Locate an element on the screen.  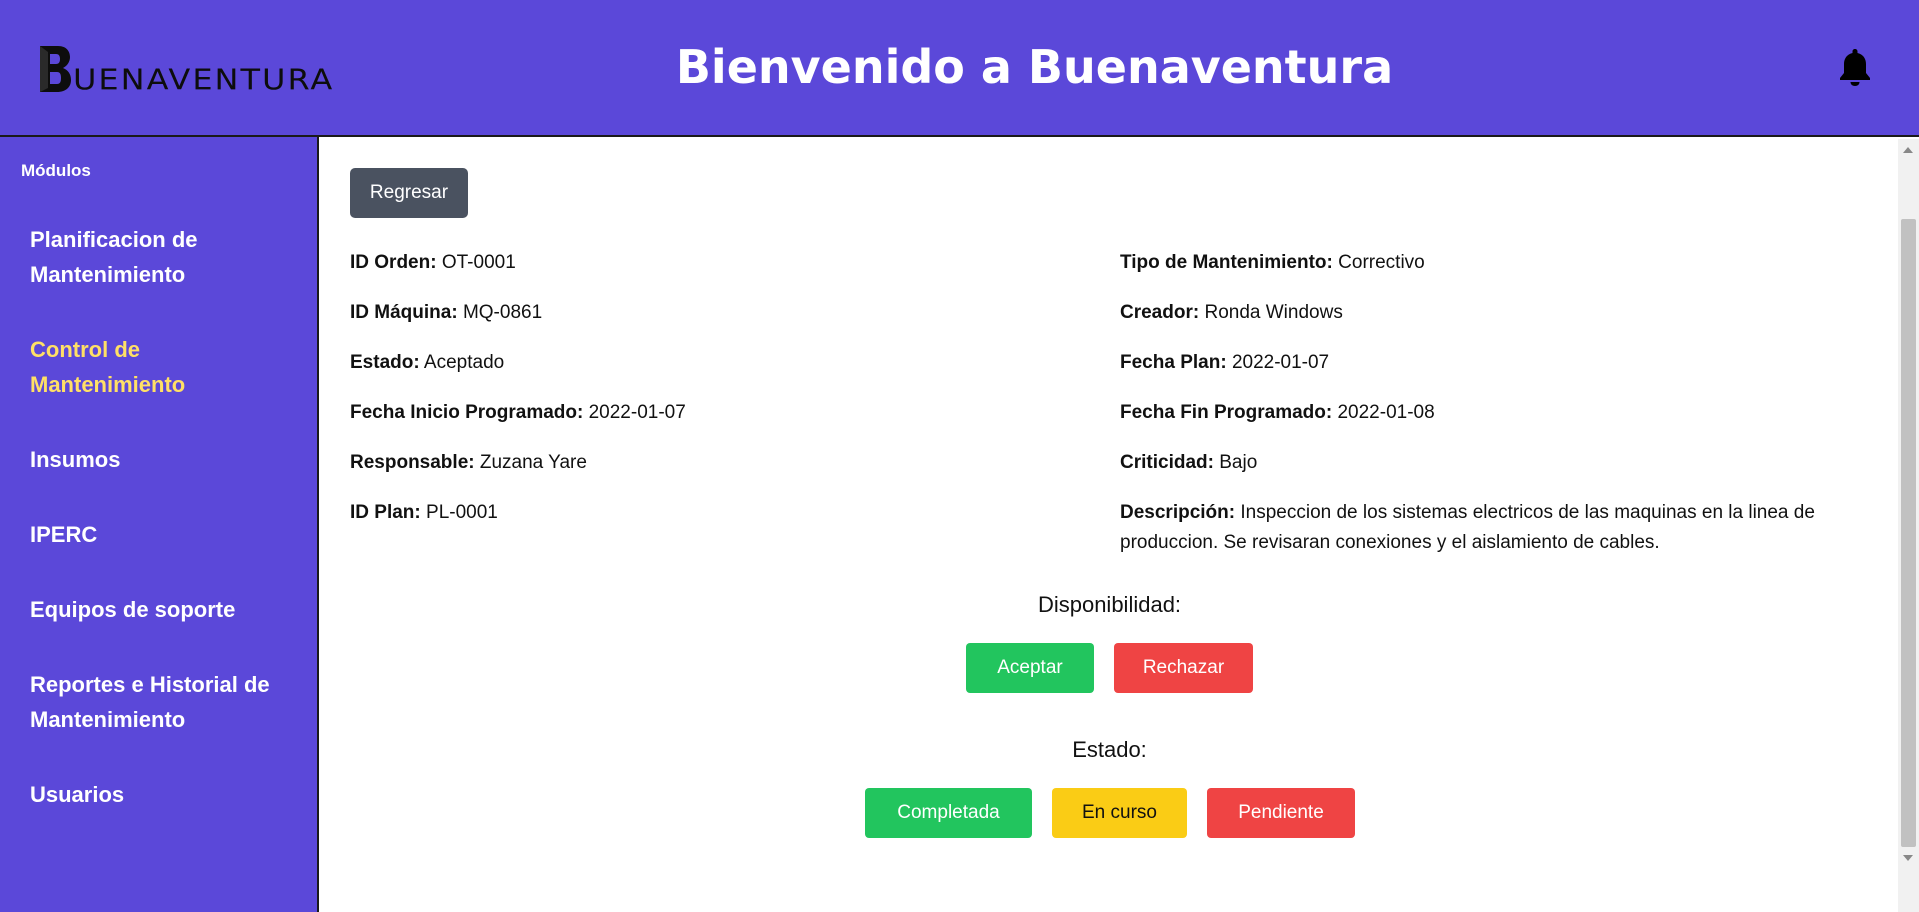
accept-button: Aceptar is located at coordinates (1030, 668).